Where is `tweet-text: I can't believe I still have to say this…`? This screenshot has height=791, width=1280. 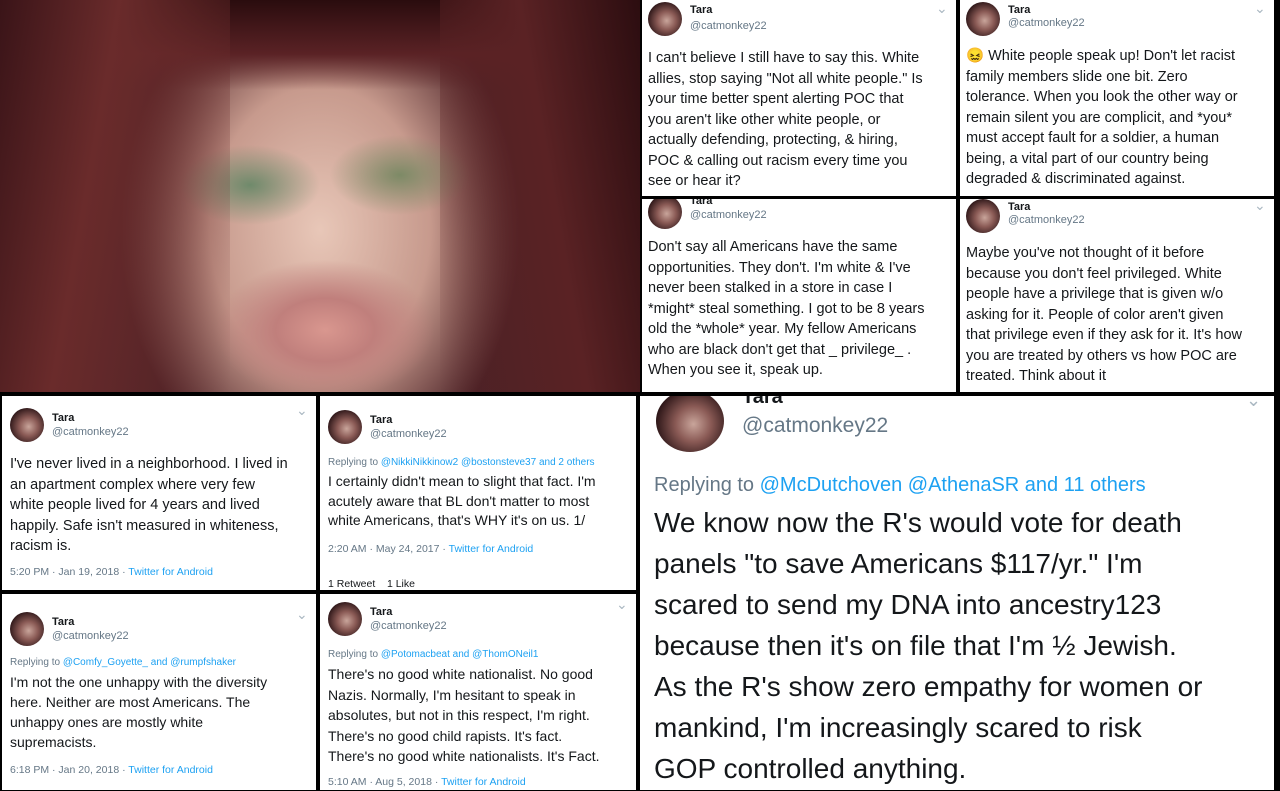 tweet-text: I can't believe I still have to say this… is located at coordinates (785, 119).